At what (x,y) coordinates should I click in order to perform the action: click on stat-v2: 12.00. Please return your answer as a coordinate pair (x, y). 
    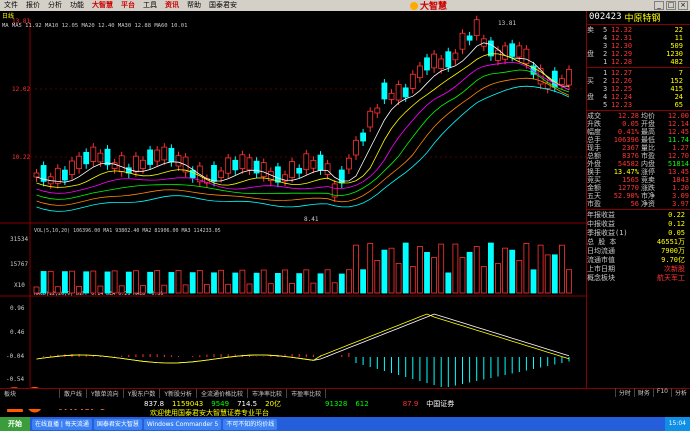
    Looking at the image, I should click on (678, 116).